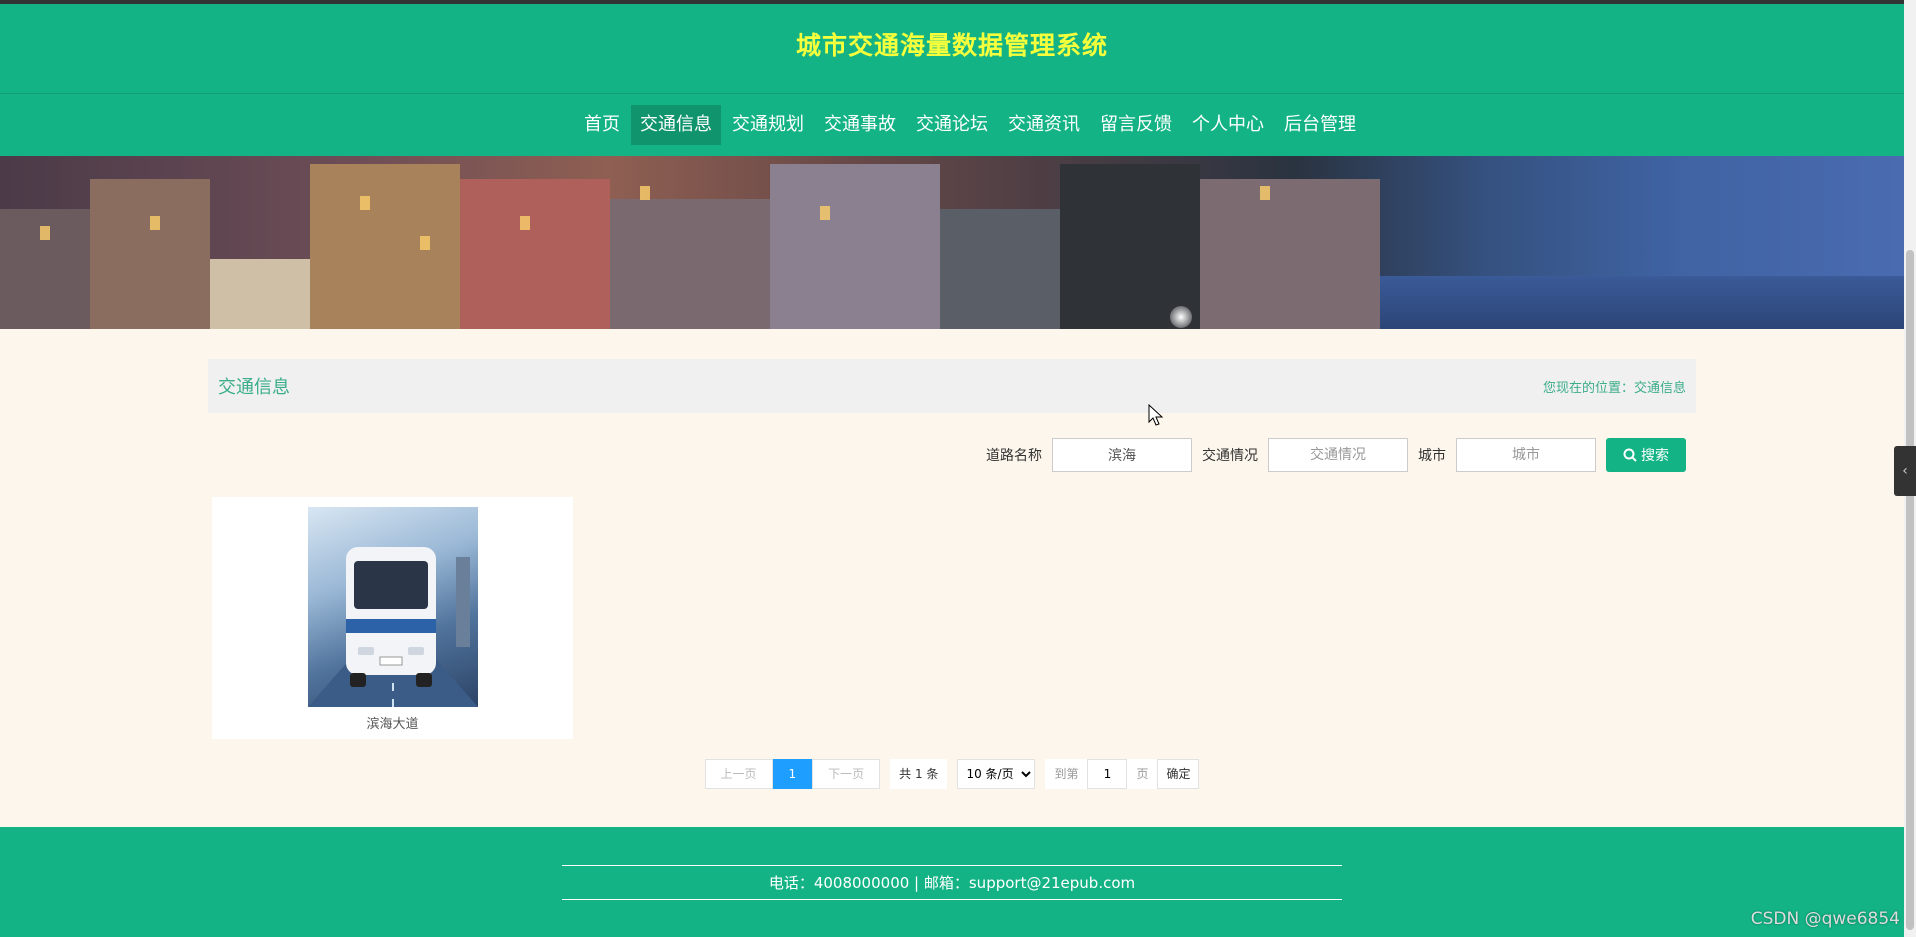  I want to click on banner-cliff, so click(1130, 246).